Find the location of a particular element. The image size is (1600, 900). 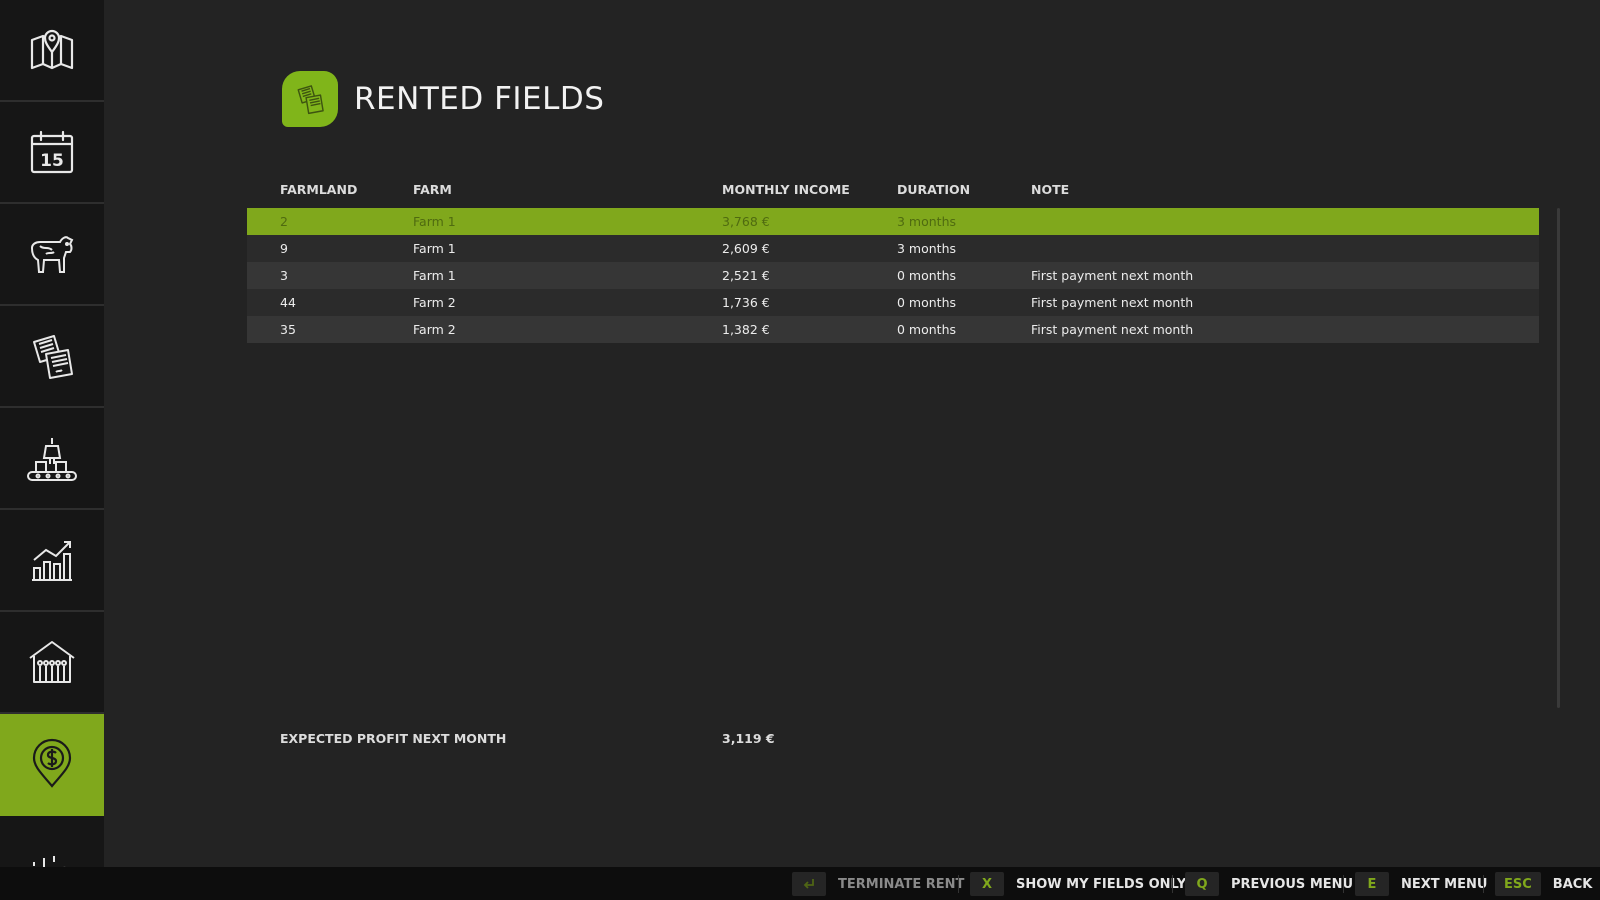

expected-profit-label: EXPECTED PROFIT NEXT MONTH is located at coordinates (393, 738).